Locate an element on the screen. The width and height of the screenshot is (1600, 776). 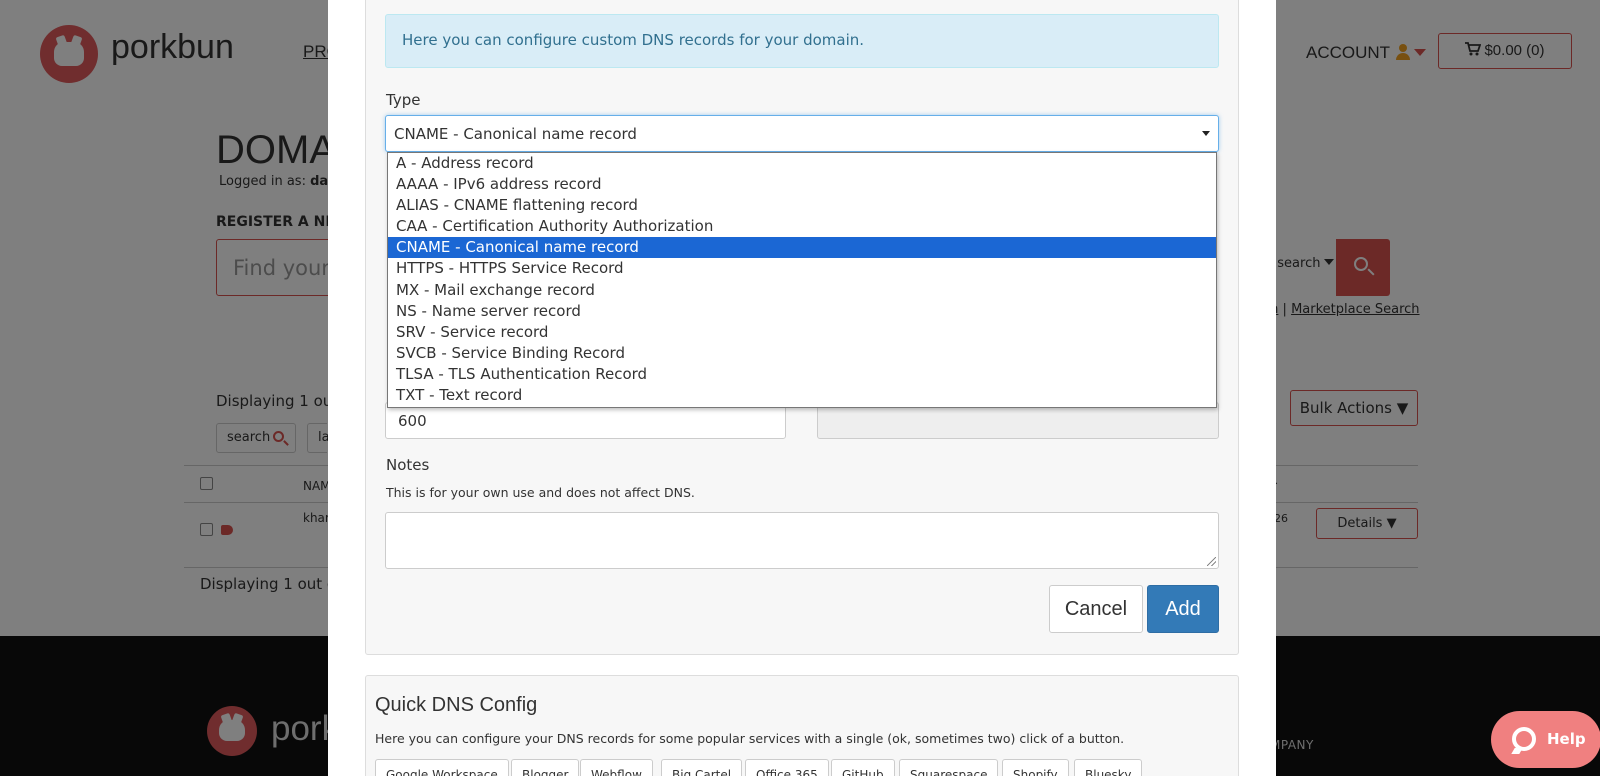
quick-dns-office-365: Office 365 is located at coordinates (787, 767).